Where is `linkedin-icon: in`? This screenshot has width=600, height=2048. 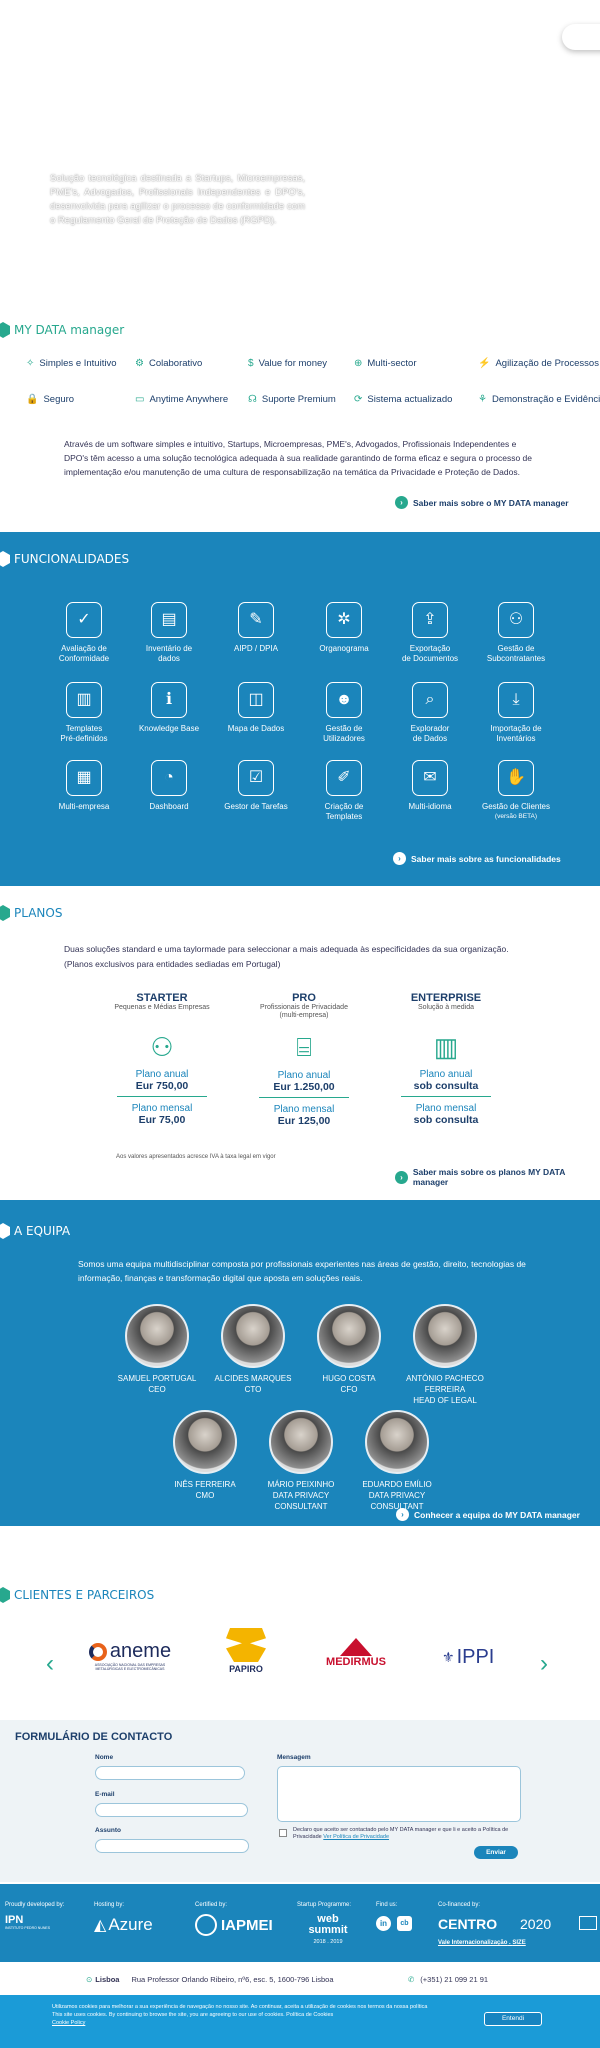 linkedin-icon: in is located at coordinates (383, 1923).